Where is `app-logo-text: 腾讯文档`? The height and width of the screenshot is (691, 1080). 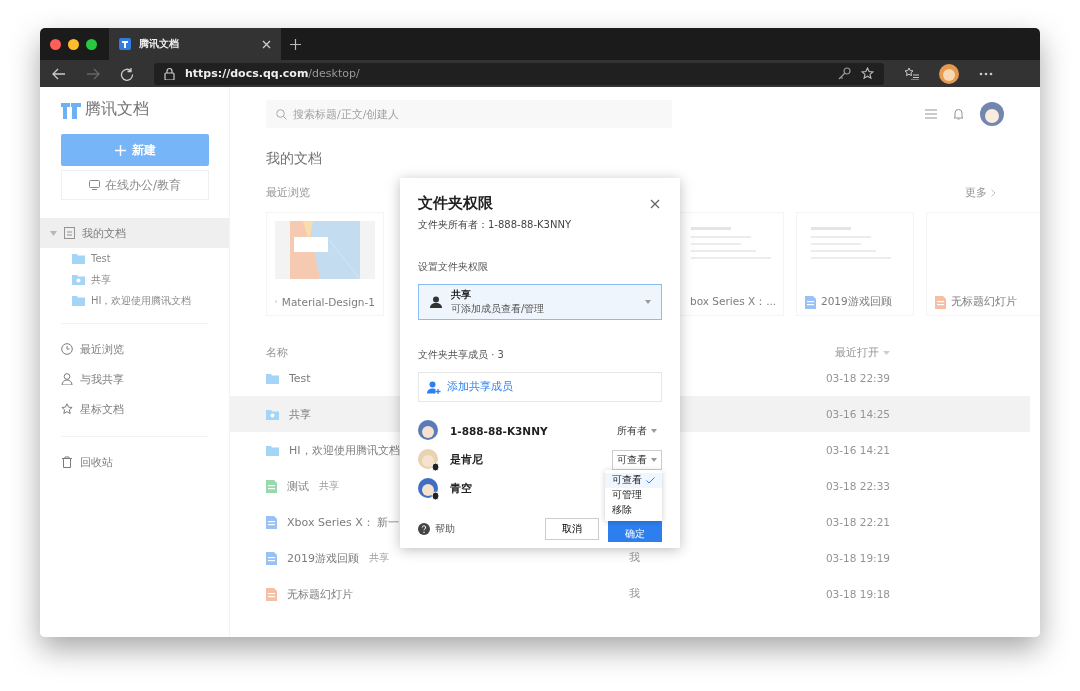
app-logo-text: 腾讯文档 is located at coordinates (117, 109).